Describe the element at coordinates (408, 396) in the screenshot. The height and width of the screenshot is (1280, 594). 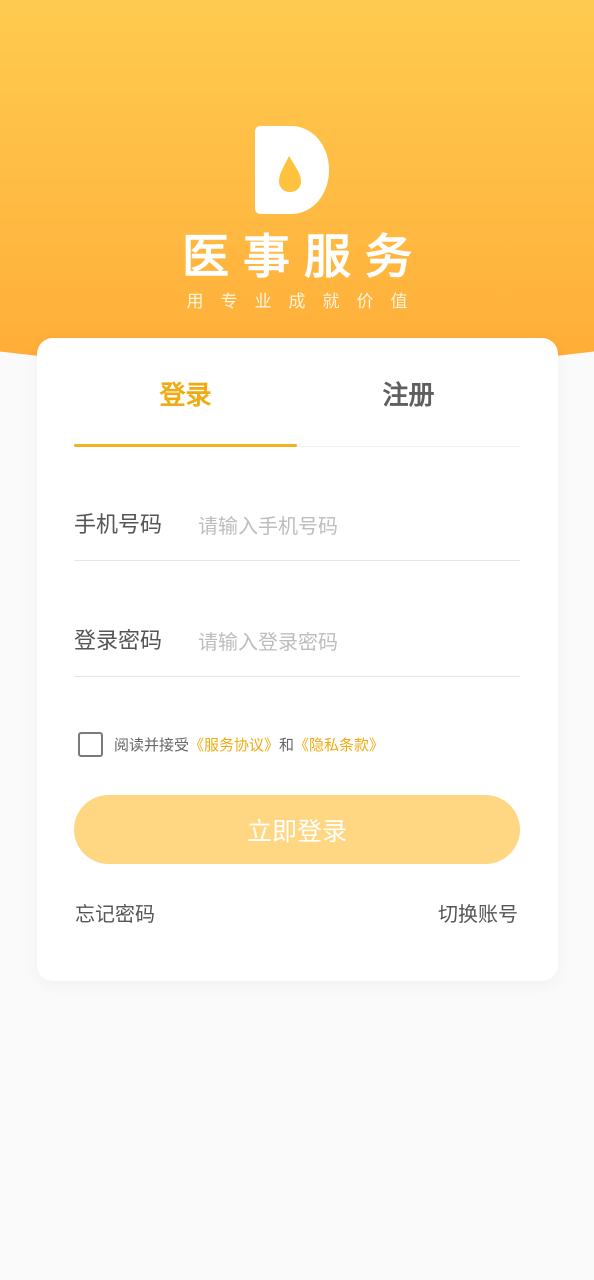
I see `tab-register: 注册` at that location.